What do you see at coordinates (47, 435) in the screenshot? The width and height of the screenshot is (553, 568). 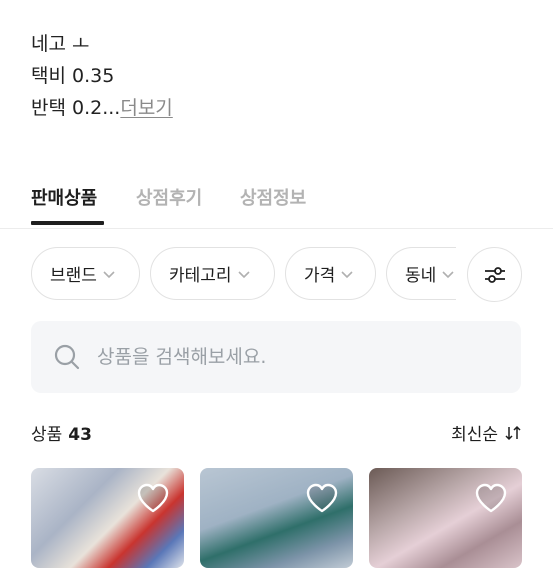 I see `product-count-label: 상품` at bounding box center [47, 435].